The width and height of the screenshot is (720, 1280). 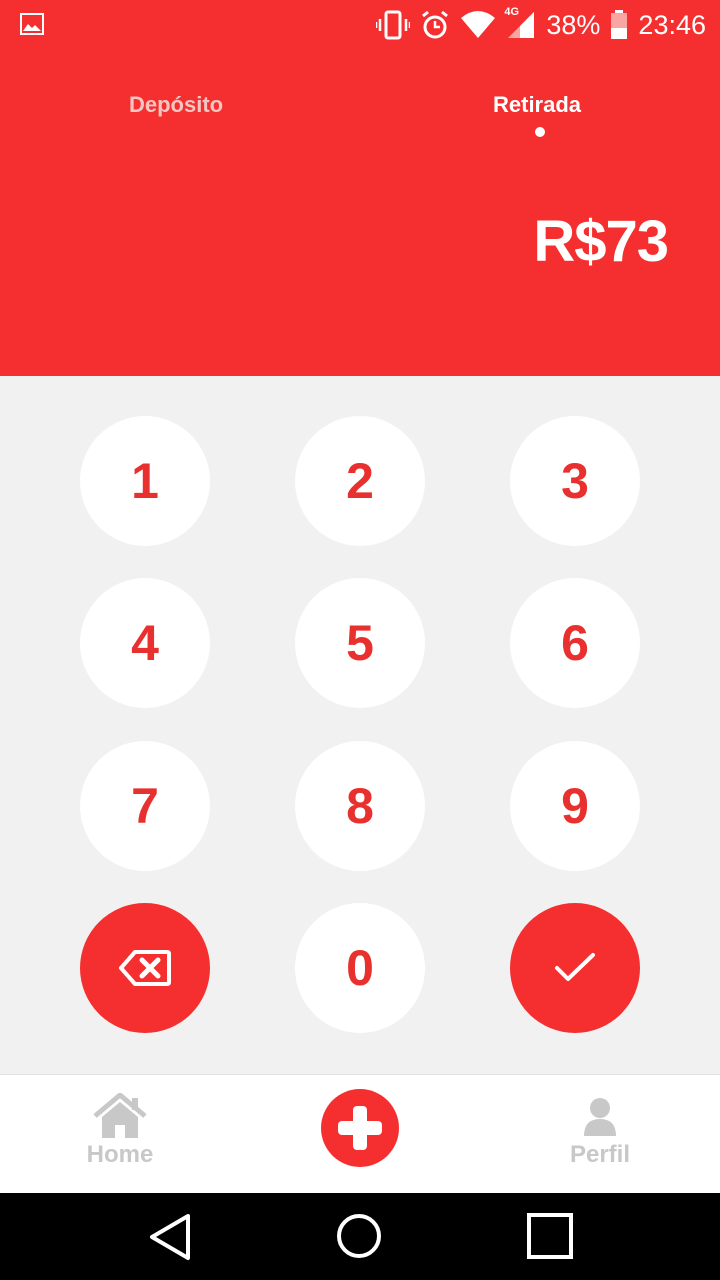 I want to click on plus-icon, so click(x=360, y=1128).